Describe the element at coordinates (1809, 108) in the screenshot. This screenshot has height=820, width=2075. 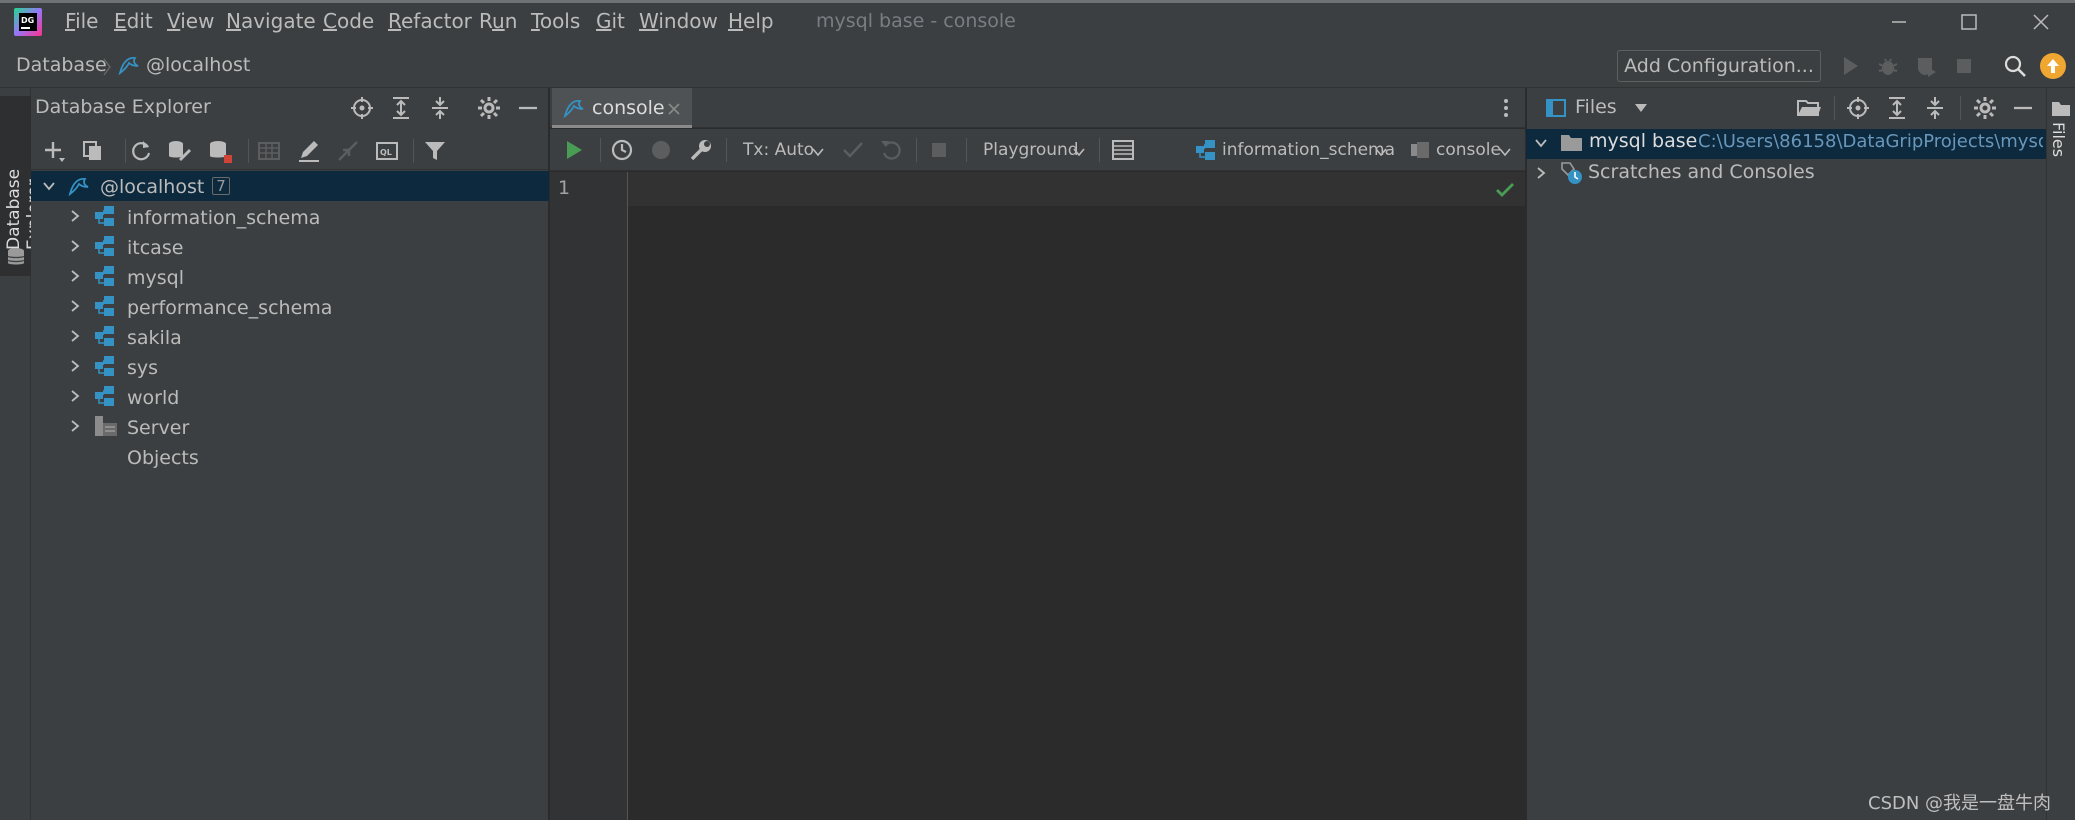
I see `open-folder-icon` at that location.